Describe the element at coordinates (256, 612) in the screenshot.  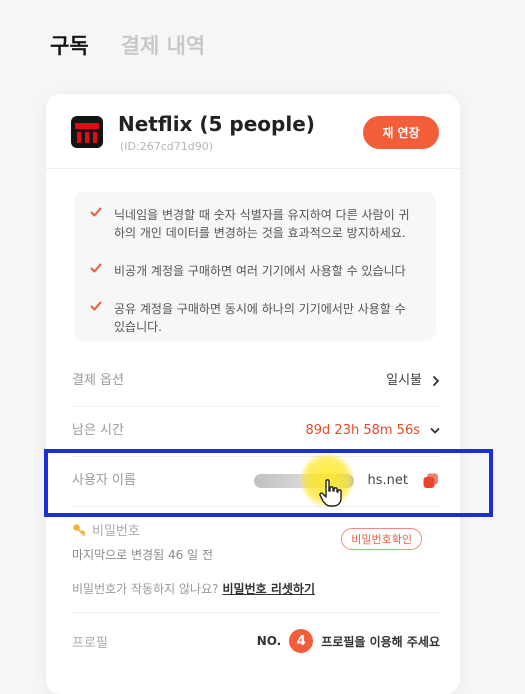
I see `divider` at that location.